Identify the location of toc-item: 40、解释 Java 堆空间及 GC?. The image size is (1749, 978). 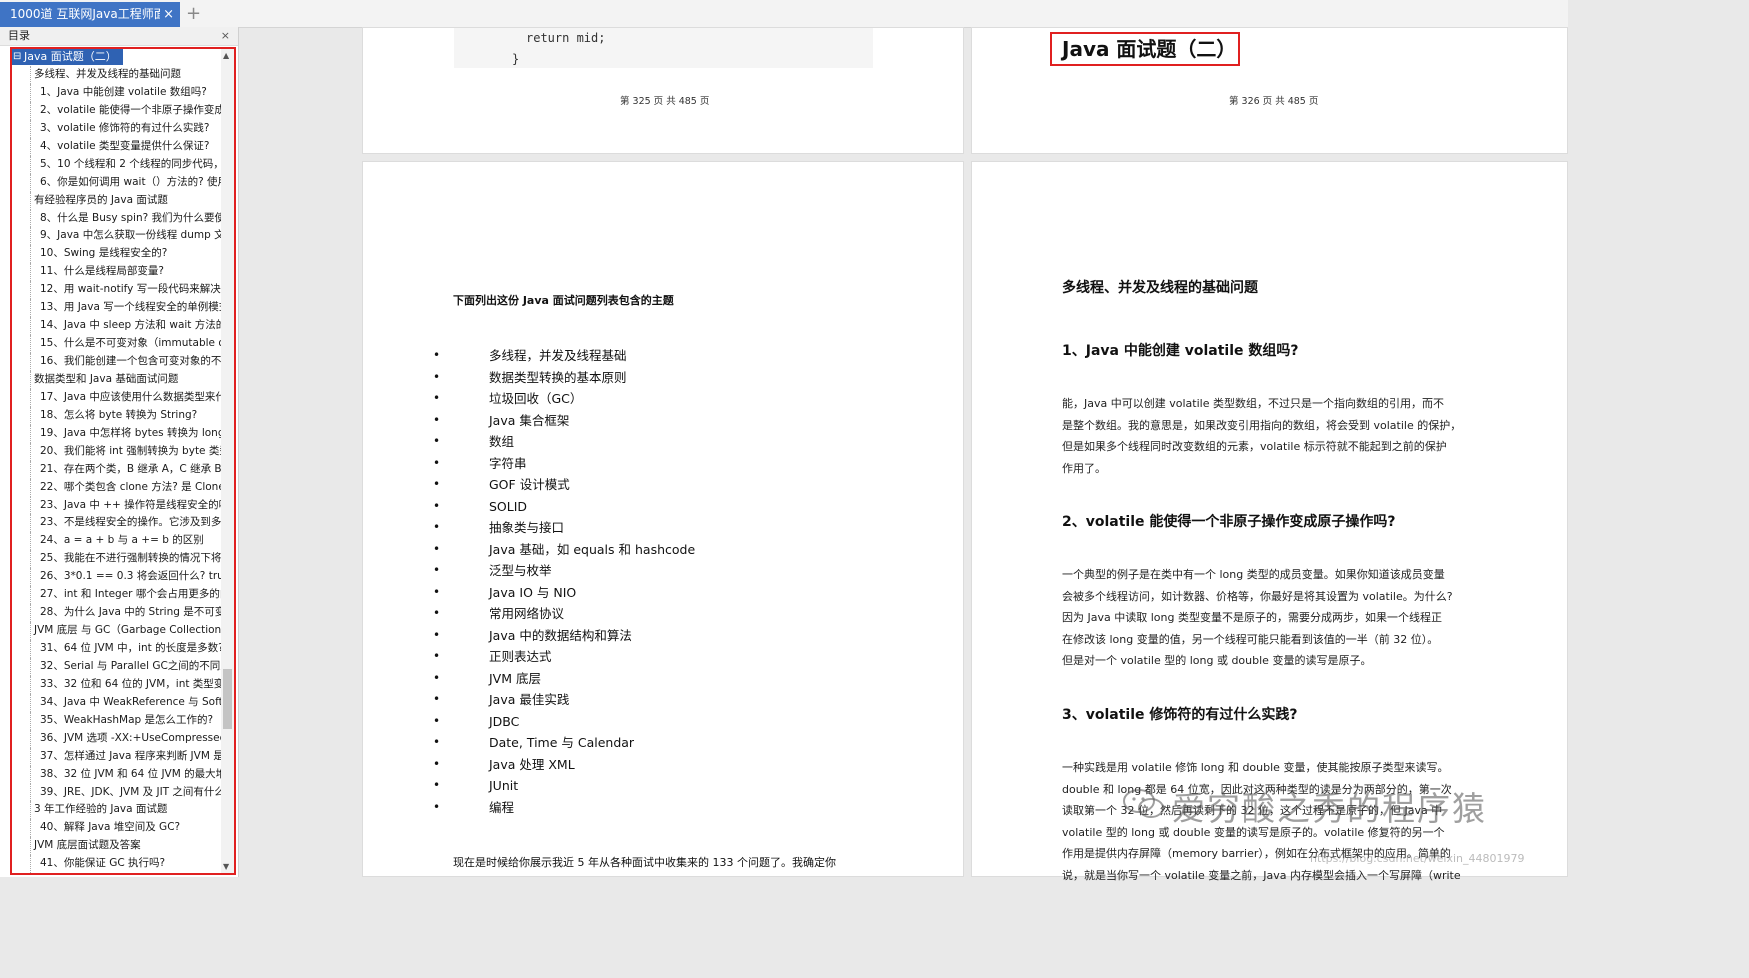
(126, 828).